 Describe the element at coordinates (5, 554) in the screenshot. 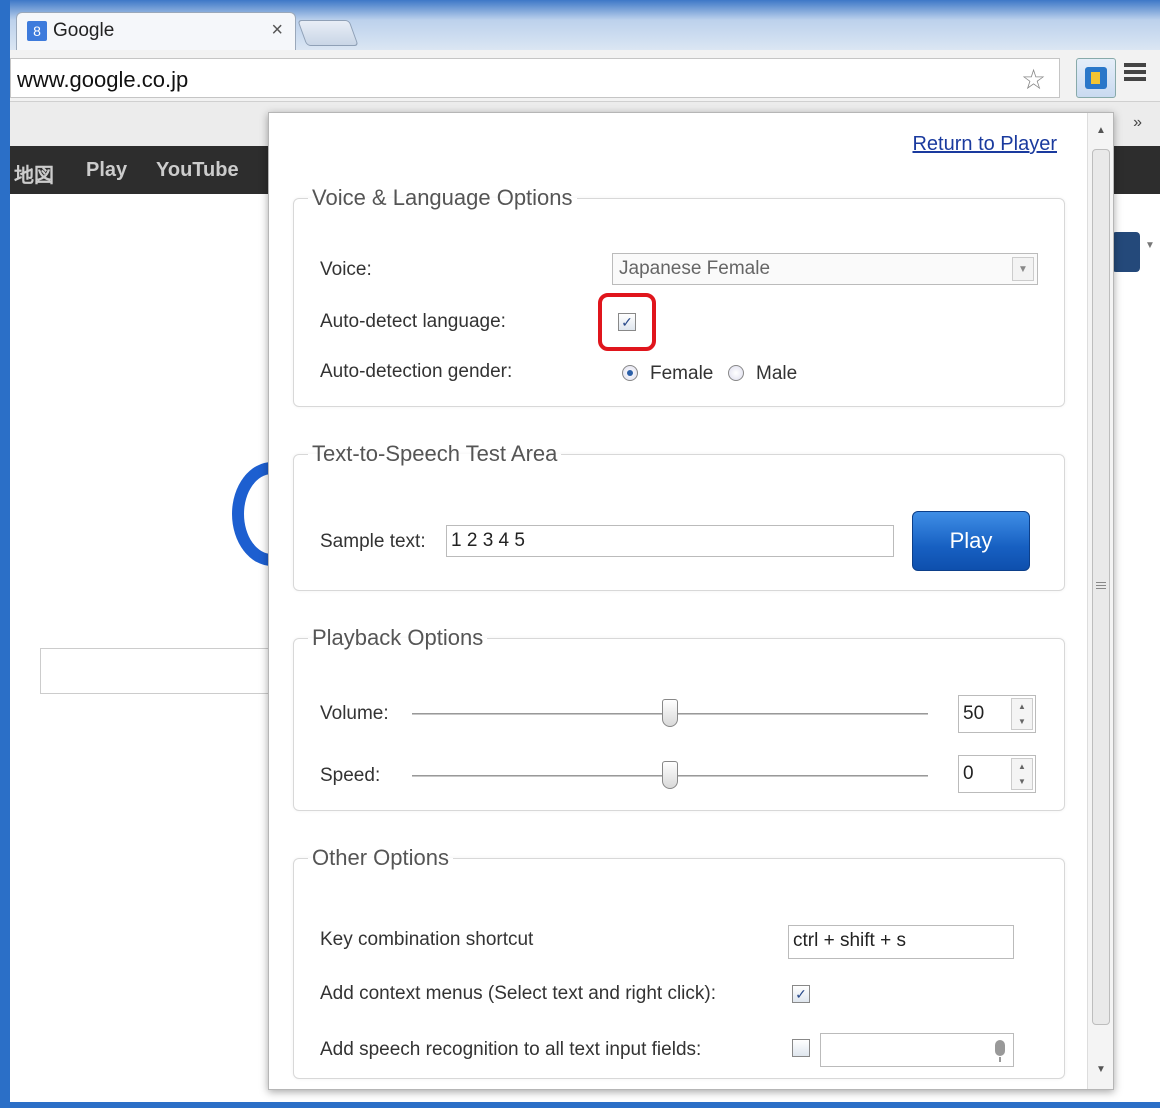

I see `window-frame-left` at that location.